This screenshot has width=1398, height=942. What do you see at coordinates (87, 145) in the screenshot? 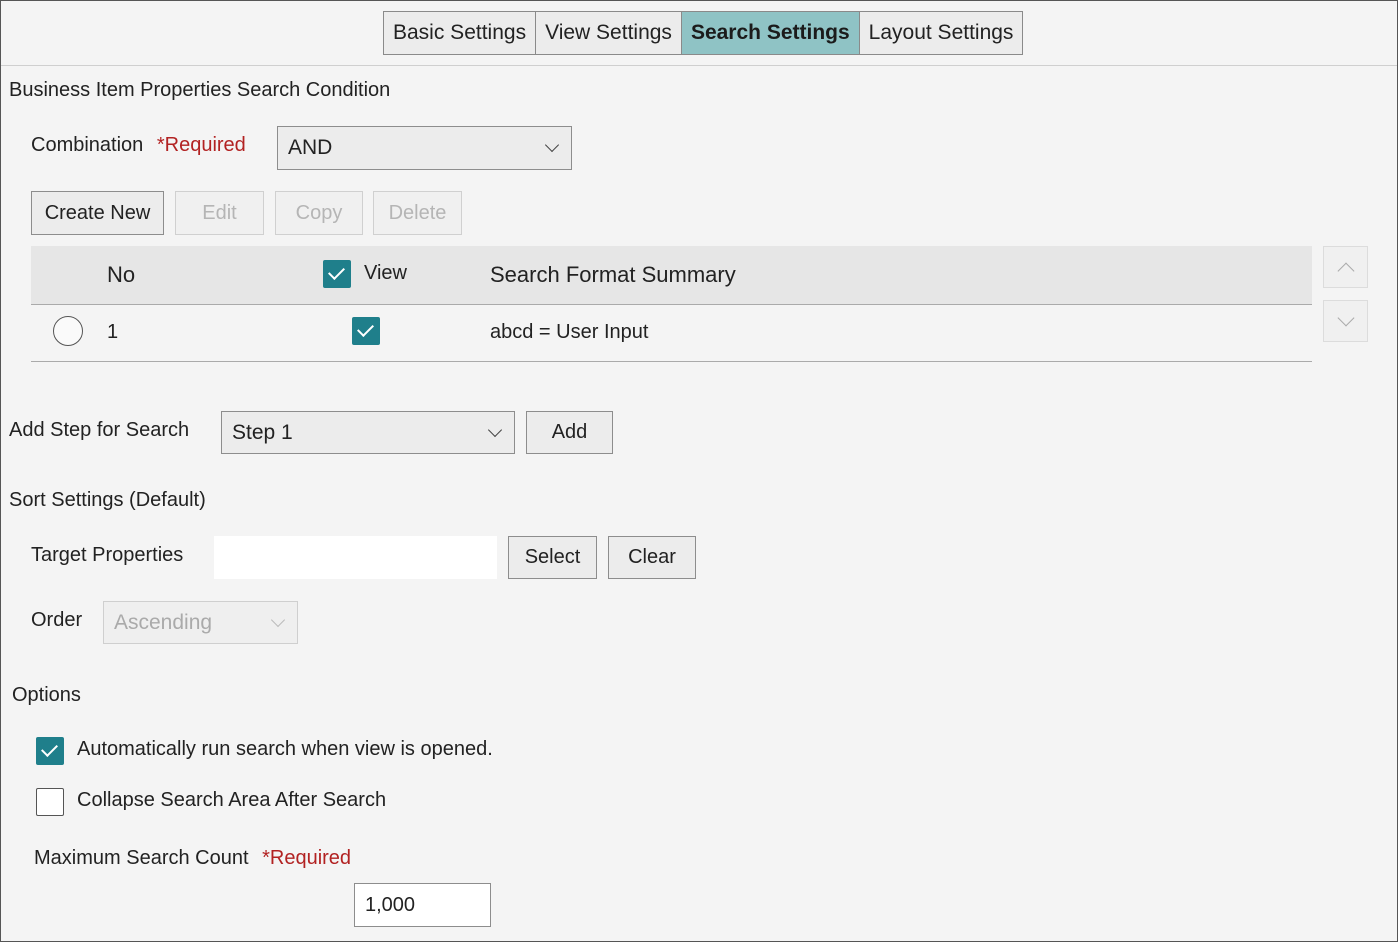
I see `combination-label-text: Combination` at bounding box center [87, 145].